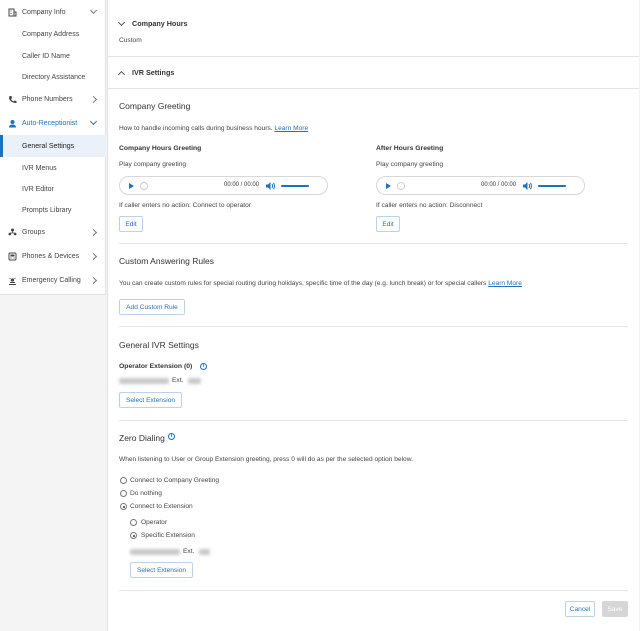  I want to click on sidebar-item-directory-assistance: Directory Assistance, so click(53, 77).